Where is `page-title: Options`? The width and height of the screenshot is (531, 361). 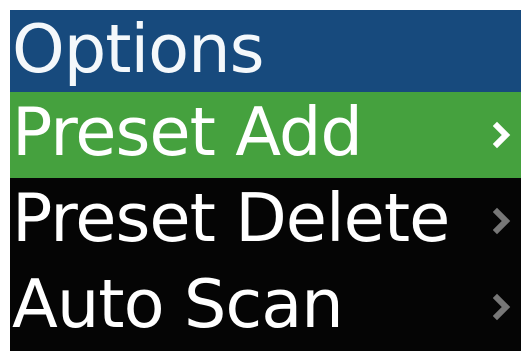 page-title: Options is located at coordinates (138, 49).